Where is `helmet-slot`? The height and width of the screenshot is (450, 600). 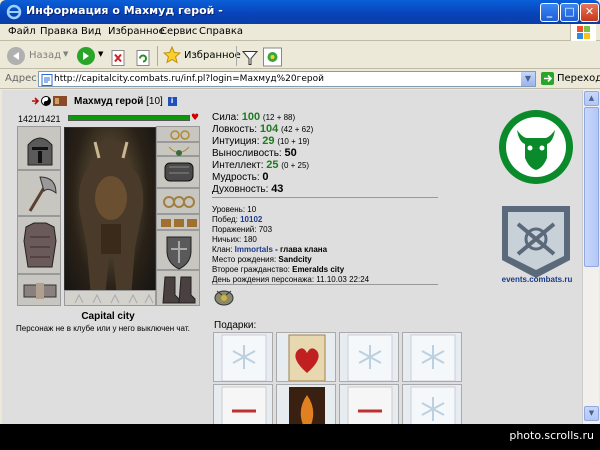
helmet-slot is located at coordinates (39, 148).